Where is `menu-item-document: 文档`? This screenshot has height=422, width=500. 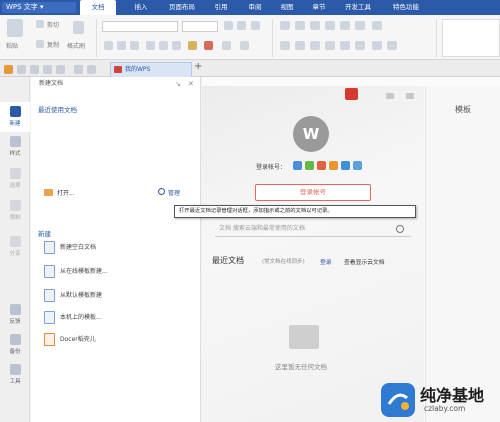
menu-item-document: 文档 is located at coordinates (98, 7).